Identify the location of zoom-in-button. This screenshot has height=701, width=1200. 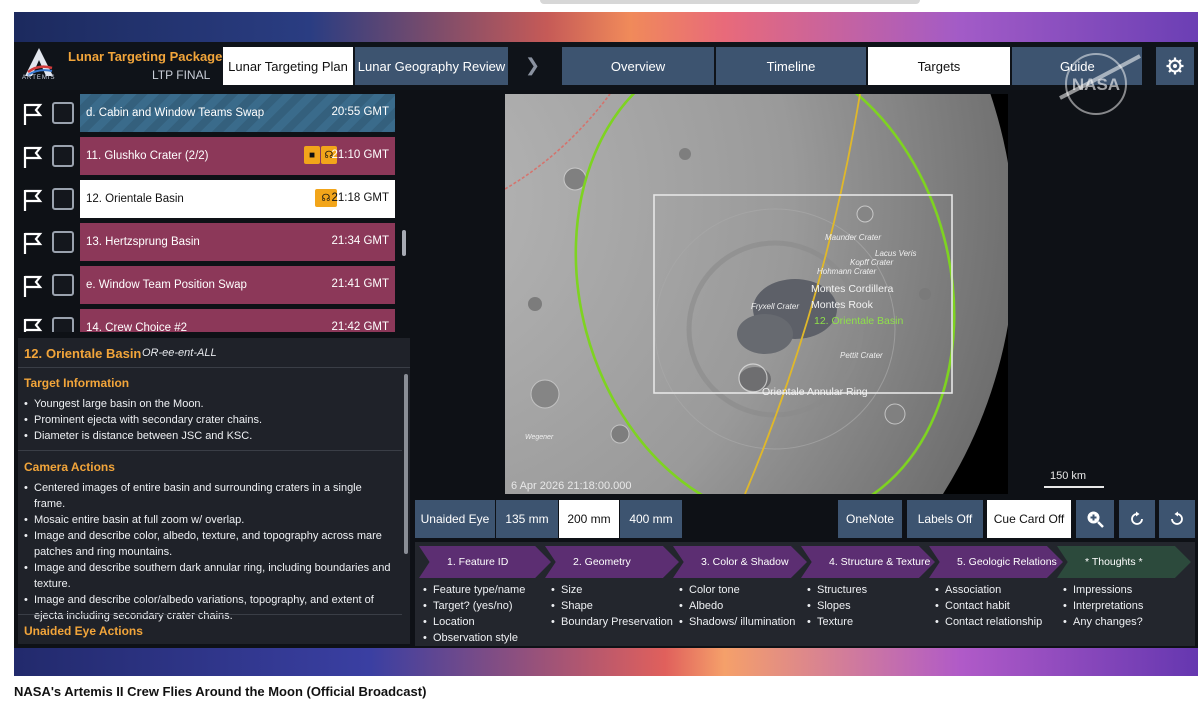
(1095, 519).